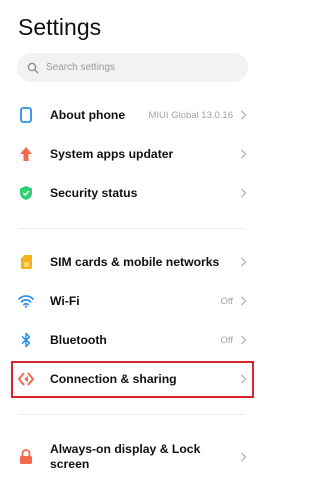  I want to click on settings-item-label: About phone, so click(88, 114).